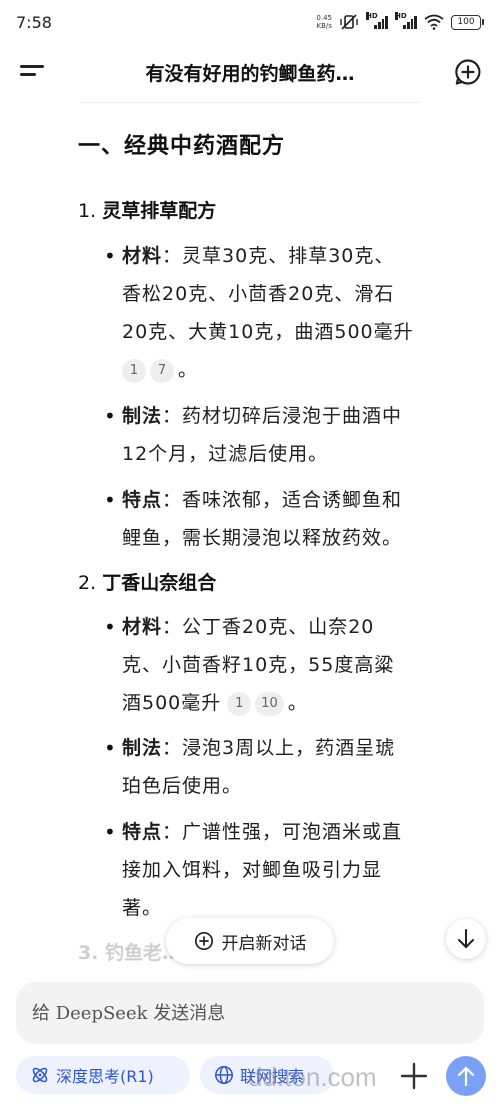  What do you see at coordinates (269, 703) in the screenshot?
I see `citation-badge: 10` at bounding box center [269, 703].